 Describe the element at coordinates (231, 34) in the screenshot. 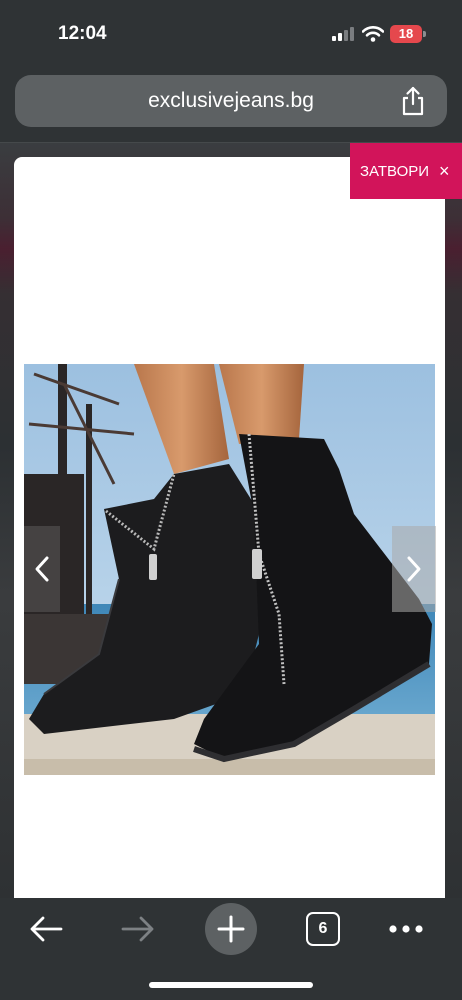

I see `status-bar: 12:04 18` at that location.